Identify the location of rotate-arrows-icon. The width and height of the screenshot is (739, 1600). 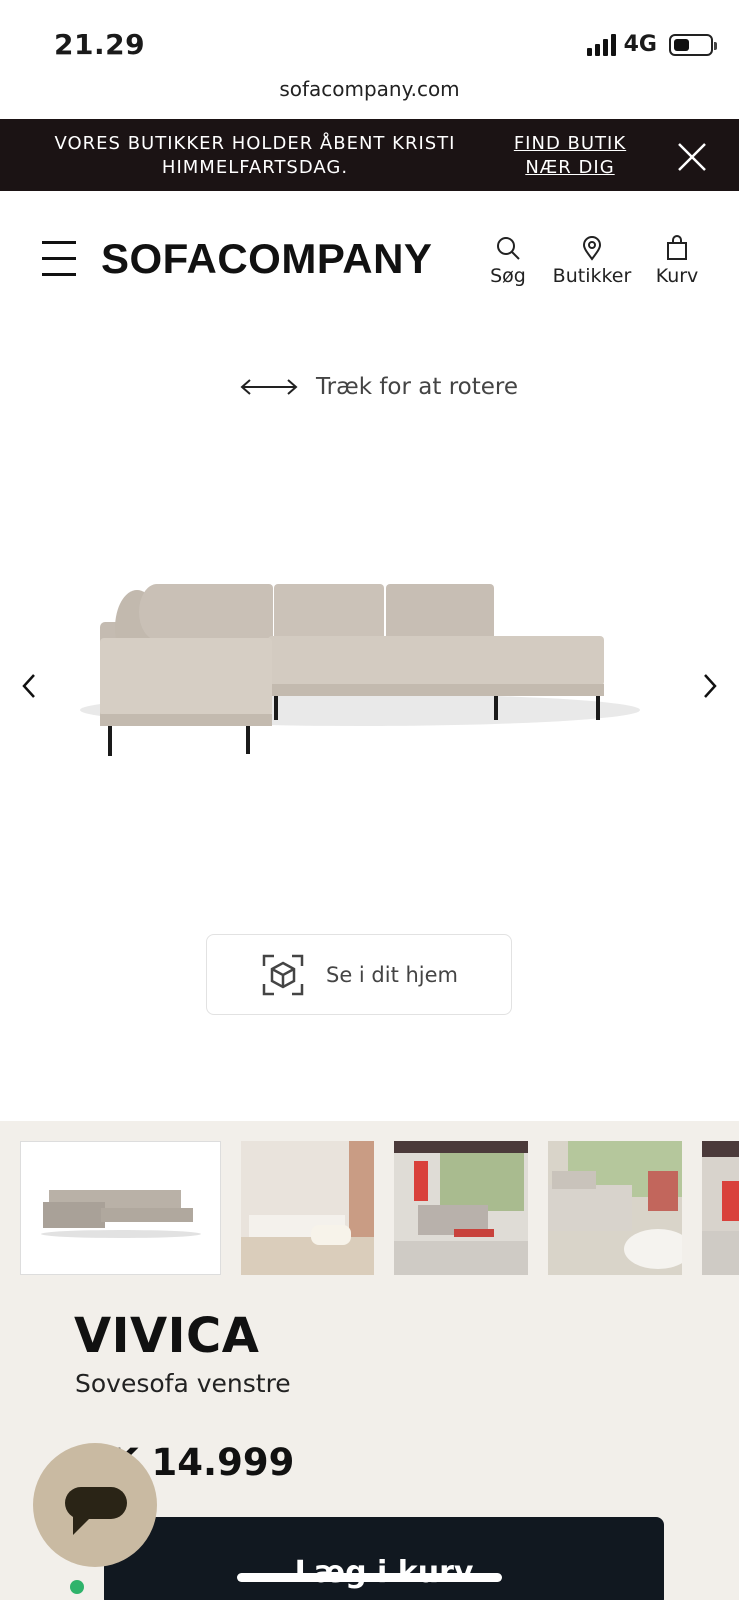
(269, 387).